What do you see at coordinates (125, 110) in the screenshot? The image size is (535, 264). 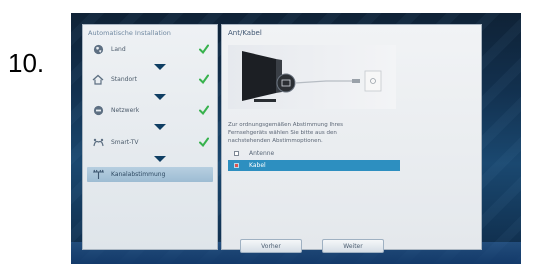 I see `step-label: Netzwerk` at bounding box center [125, 110].